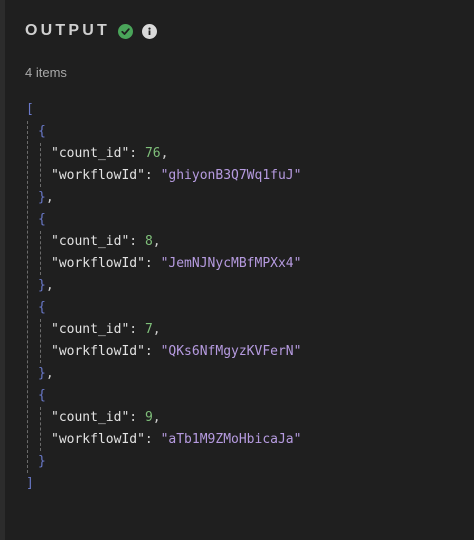  Describe the element at coordinates (163, 110) in the screenshot. I see `array-open-line: [` at that location.